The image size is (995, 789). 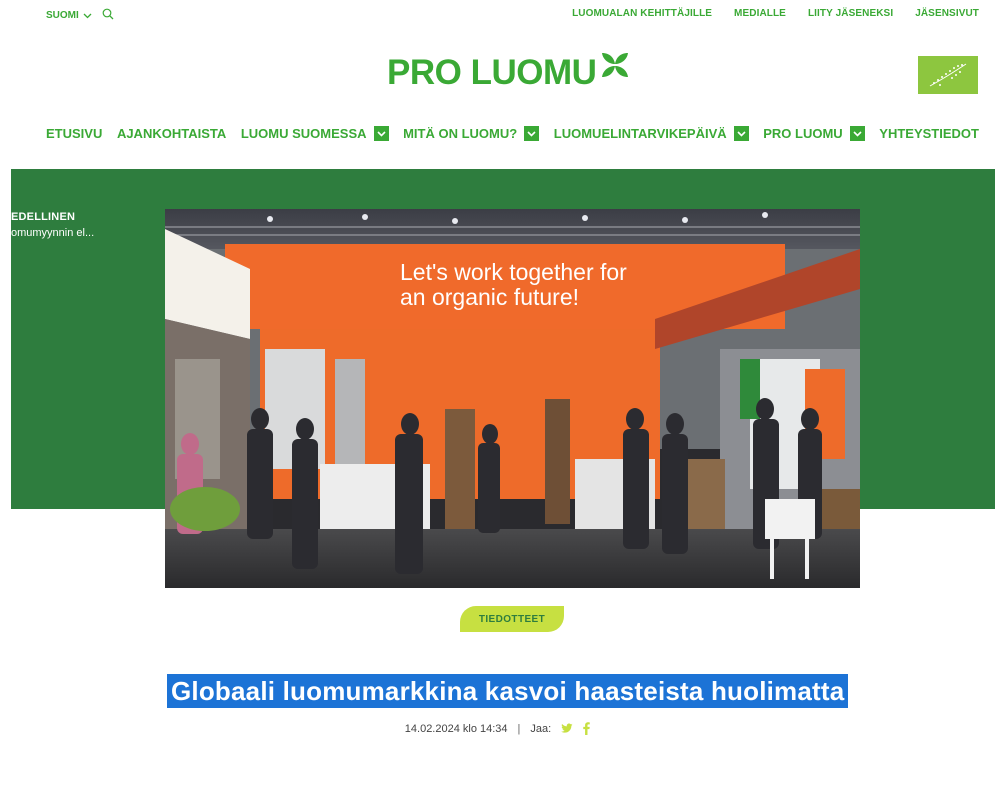 I want to click on previous-label: EDELLINEN, so click(x=43, y=217).